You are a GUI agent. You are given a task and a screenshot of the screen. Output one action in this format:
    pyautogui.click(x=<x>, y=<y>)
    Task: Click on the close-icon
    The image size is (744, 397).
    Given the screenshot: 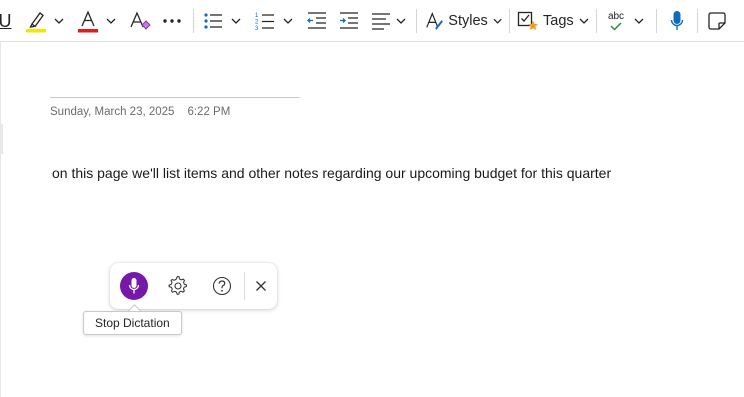 What is the action you would take?
    pyautogui.click(x=261, y=286)
    